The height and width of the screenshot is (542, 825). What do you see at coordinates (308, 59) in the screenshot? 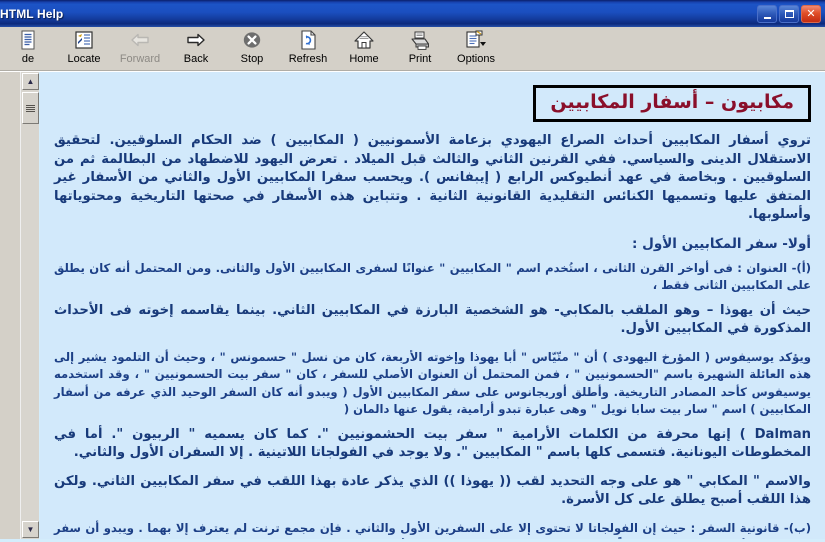
I see `toolbar-label-refresh: Refresh` at bounding box center [308, 59].